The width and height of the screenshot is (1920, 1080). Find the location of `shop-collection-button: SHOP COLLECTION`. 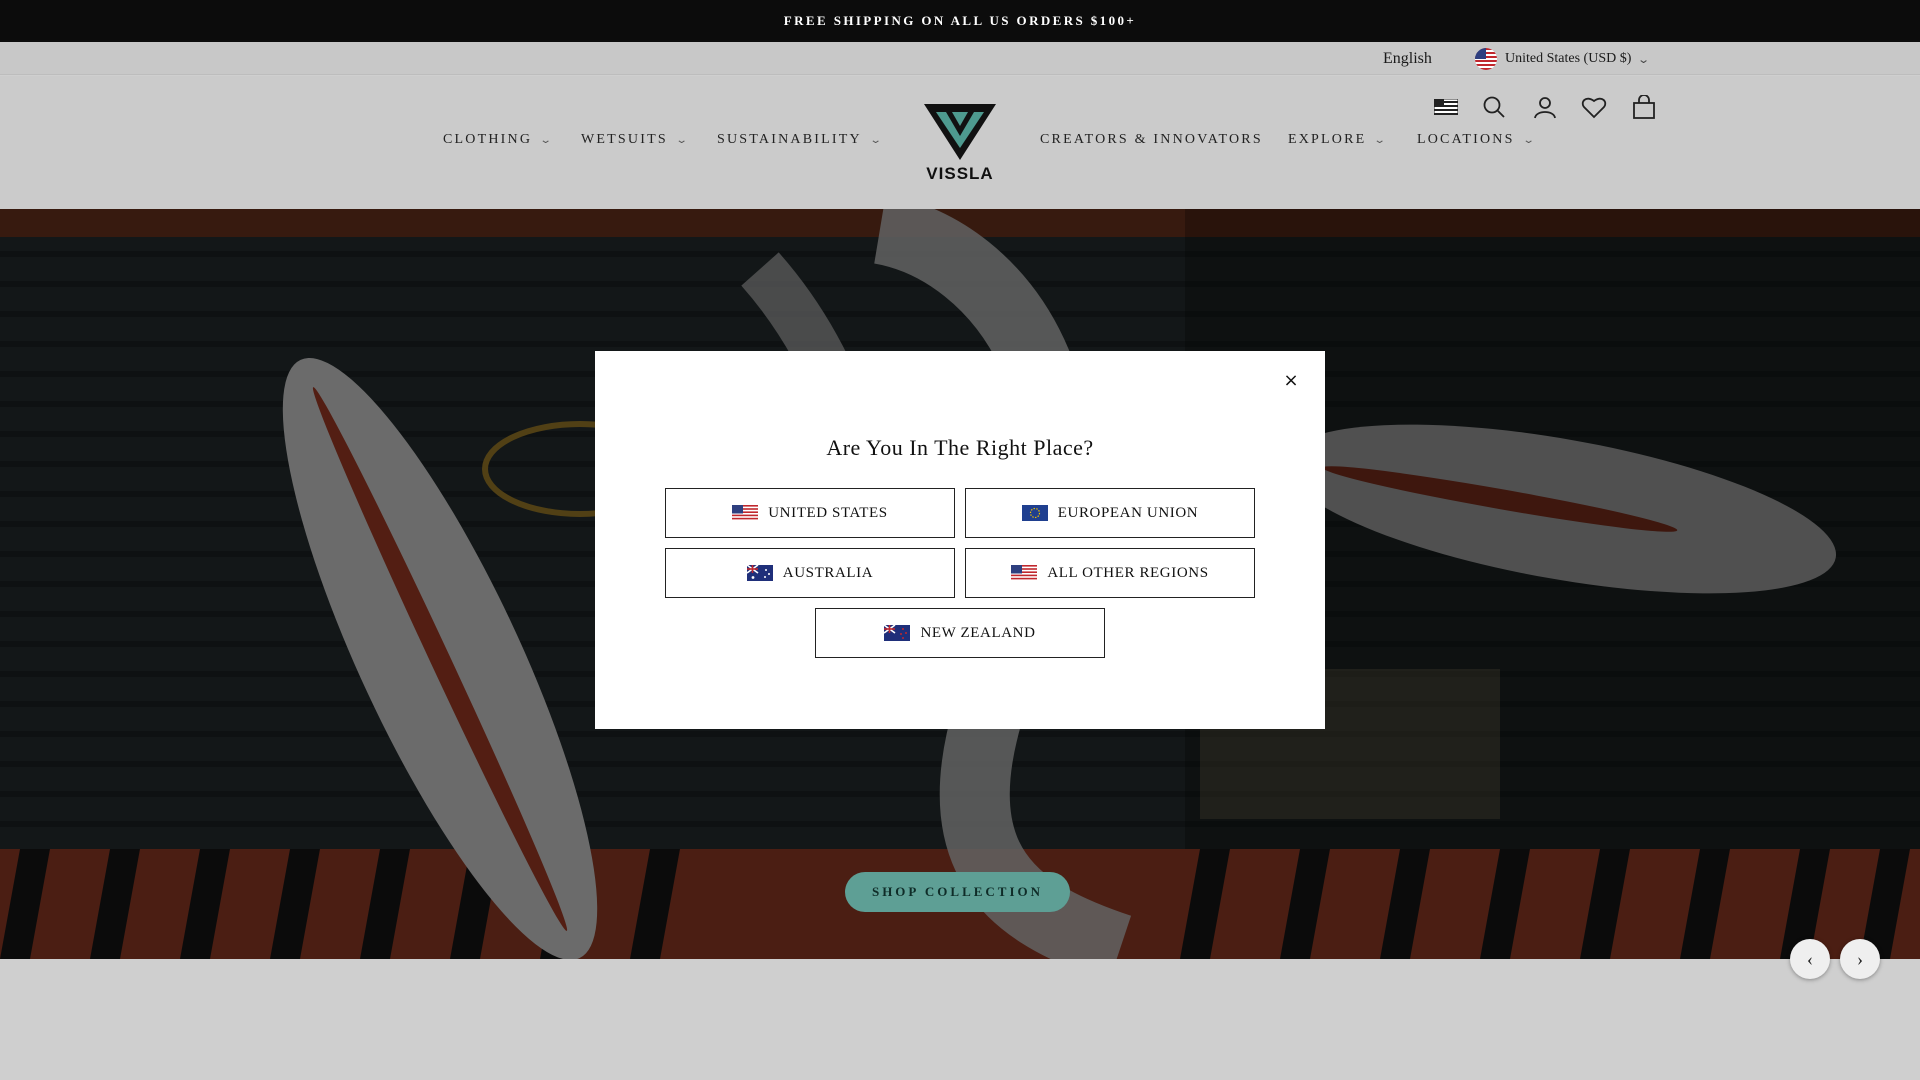

shop-collection-button: SHOP COLLECTION is located at coordinates (957, 892).